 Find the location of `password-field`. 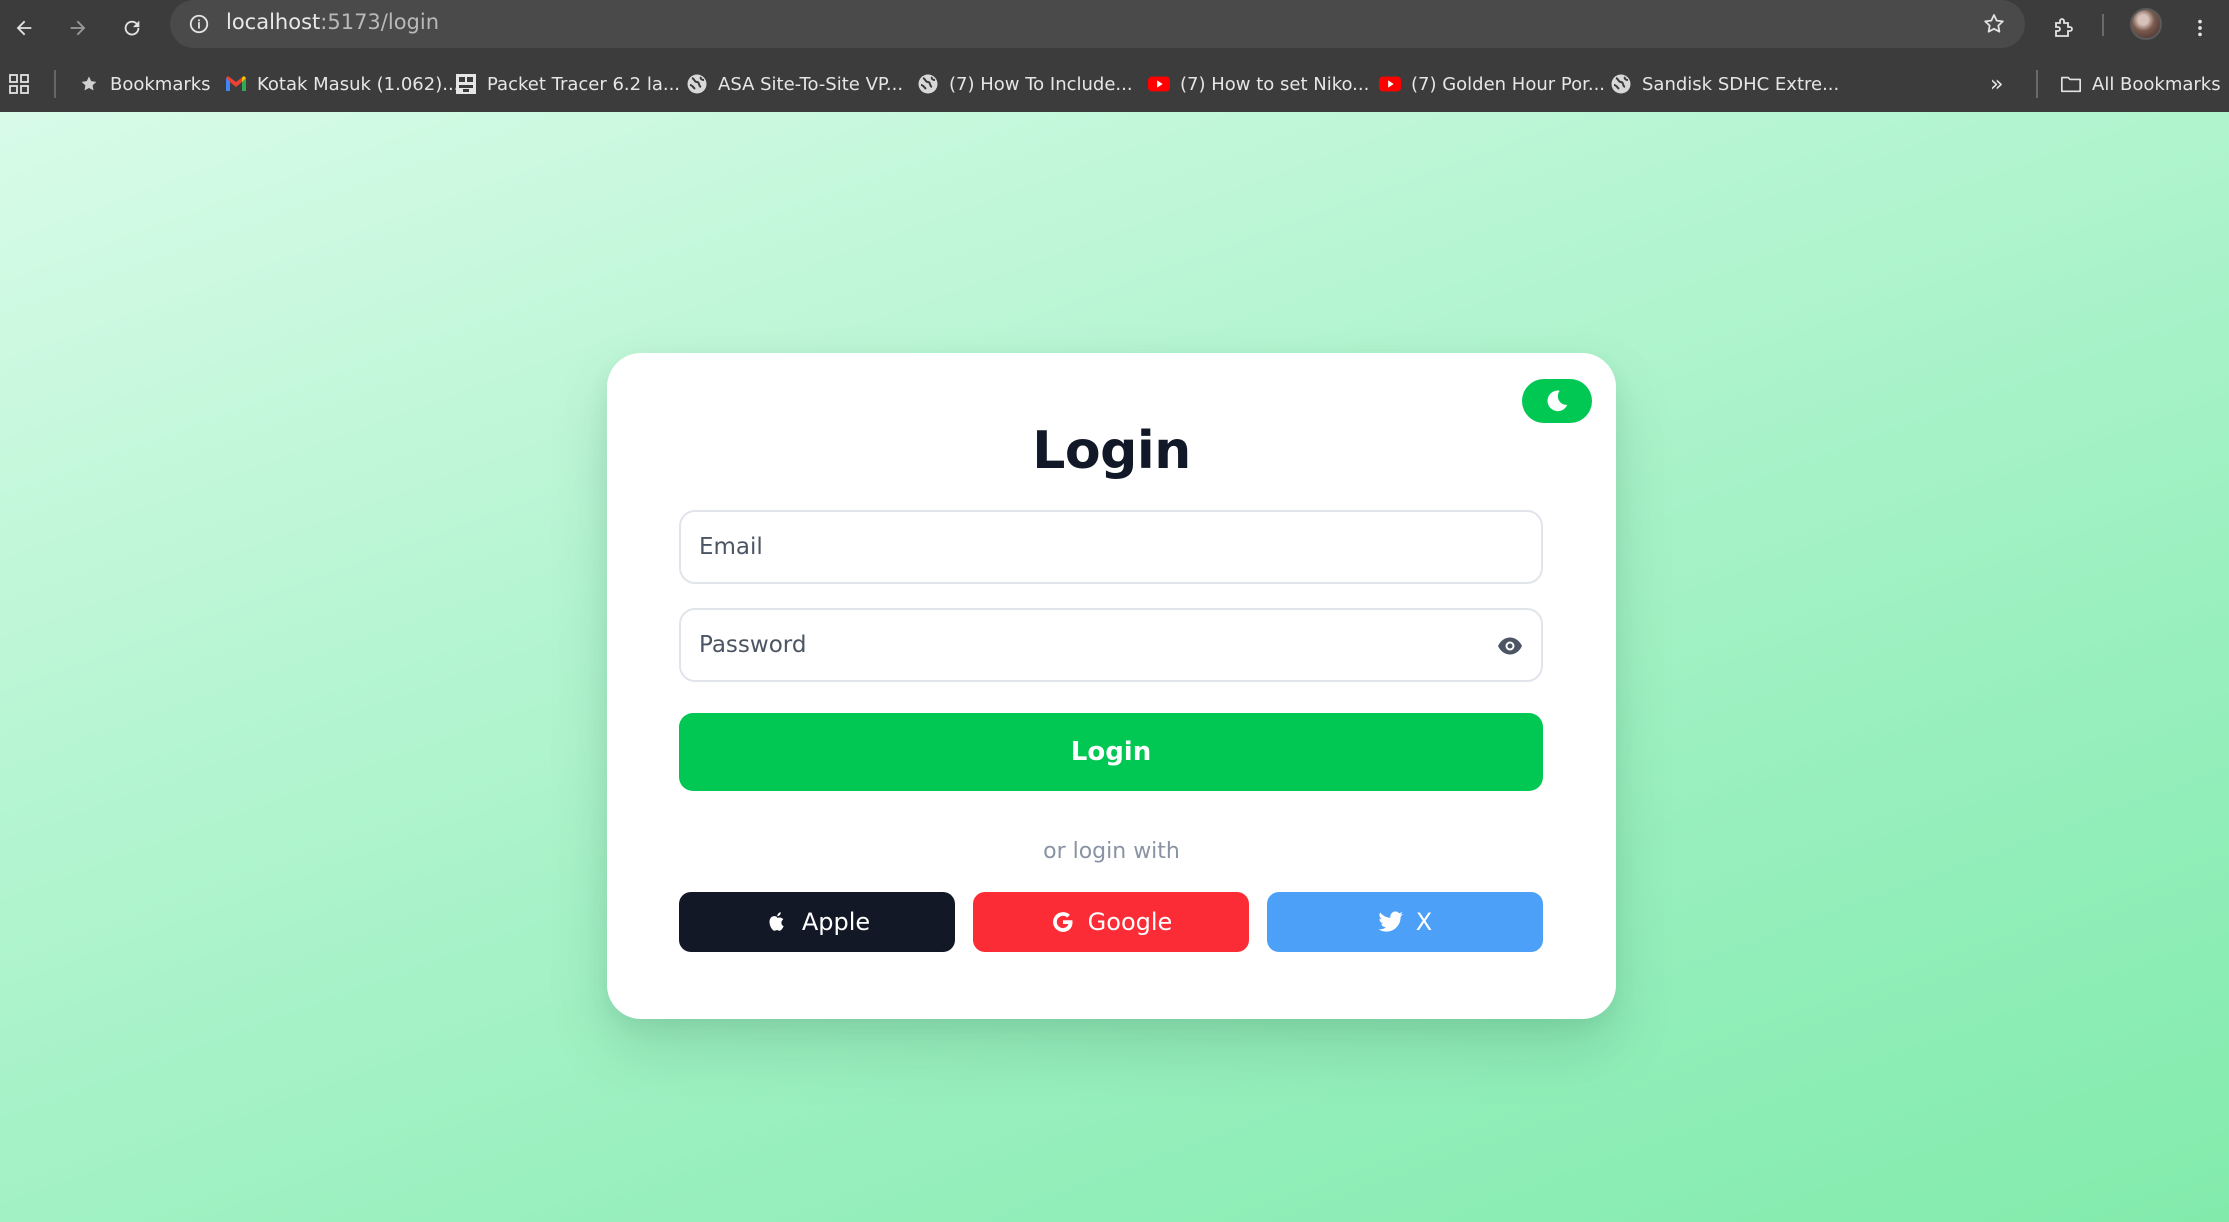

password-field is located at coordinates (1111, 645).